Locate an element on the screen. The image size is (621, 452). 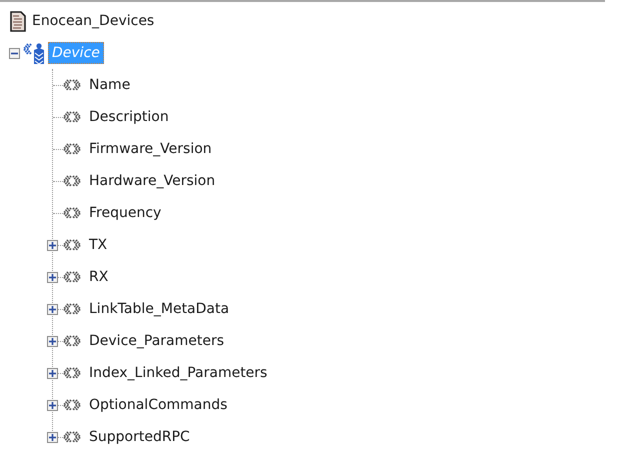
document-icon is located at coordinates (18, 21).